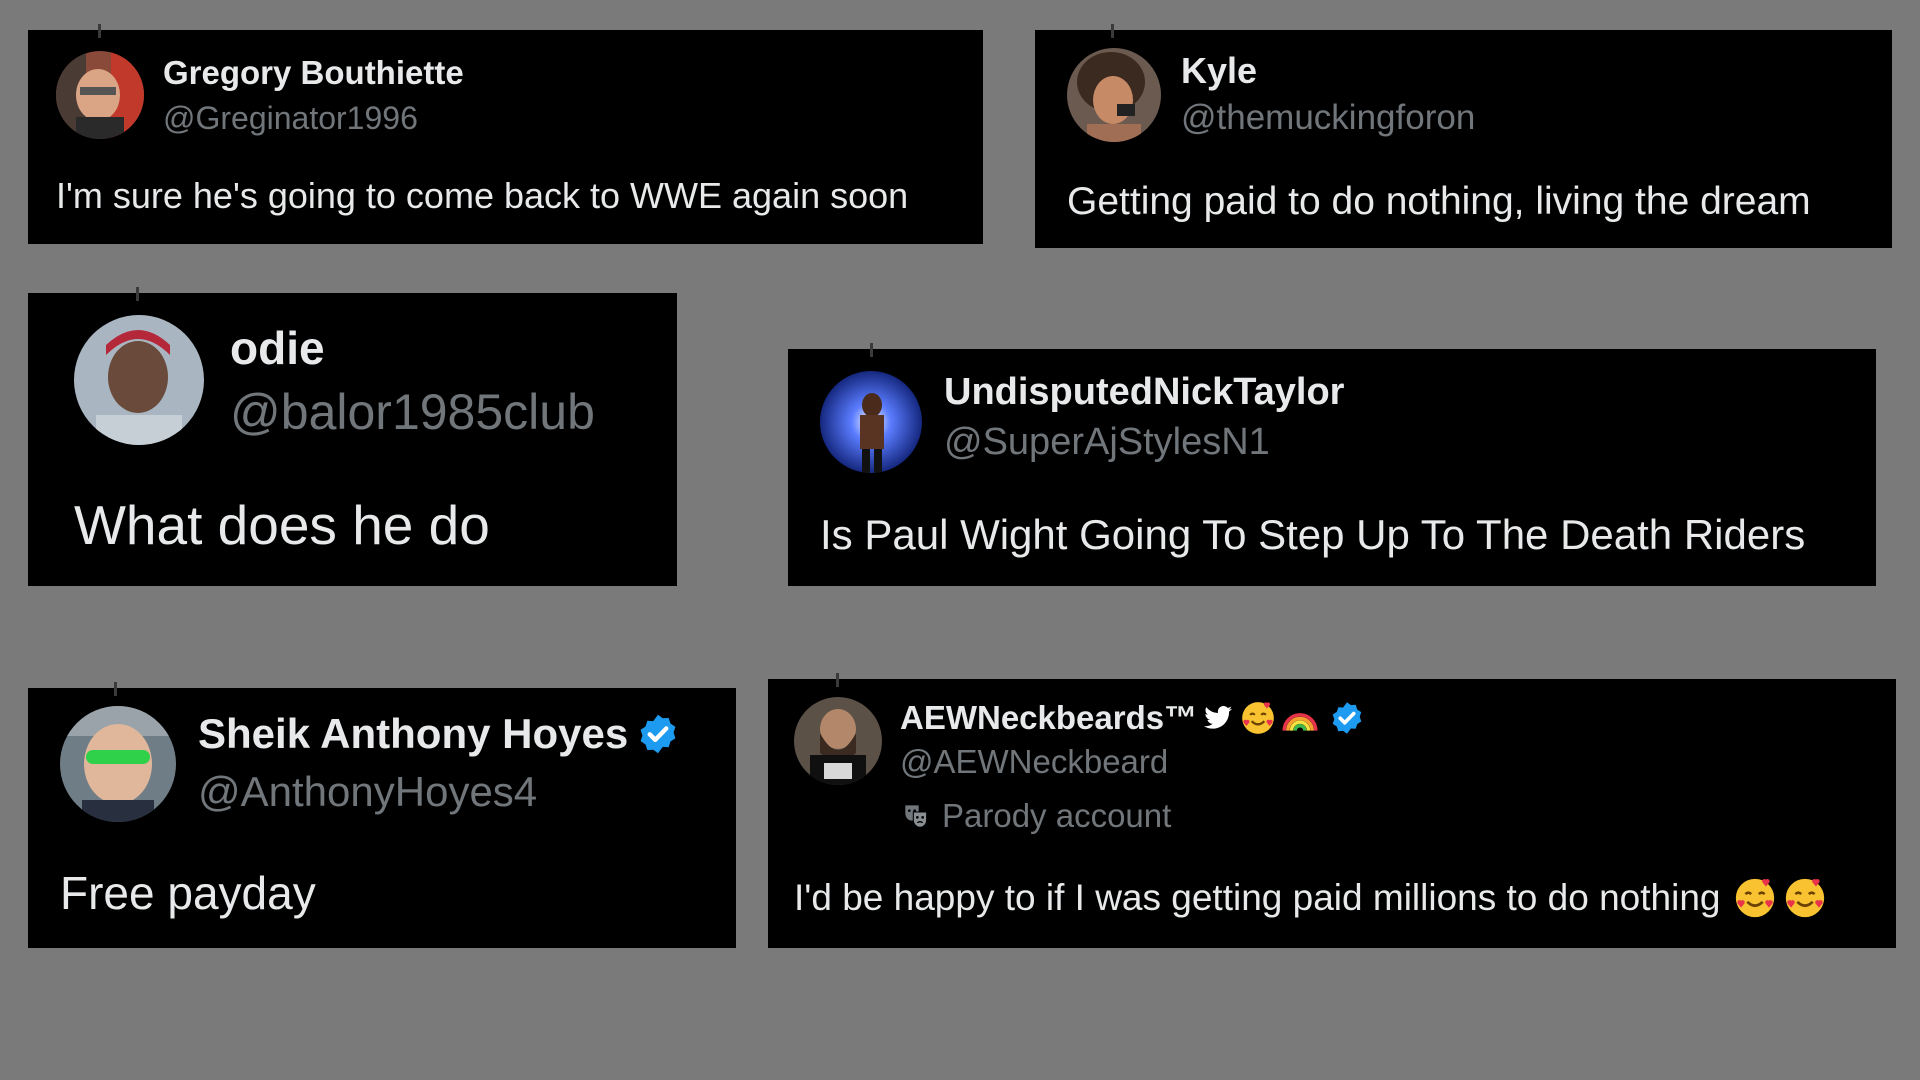 Image resolution: width=1920 pixels, height=1080 pixels. Describe the element at coordinates (1300, 718) in the screenshot. I see `rainbow-emoji` at that location.